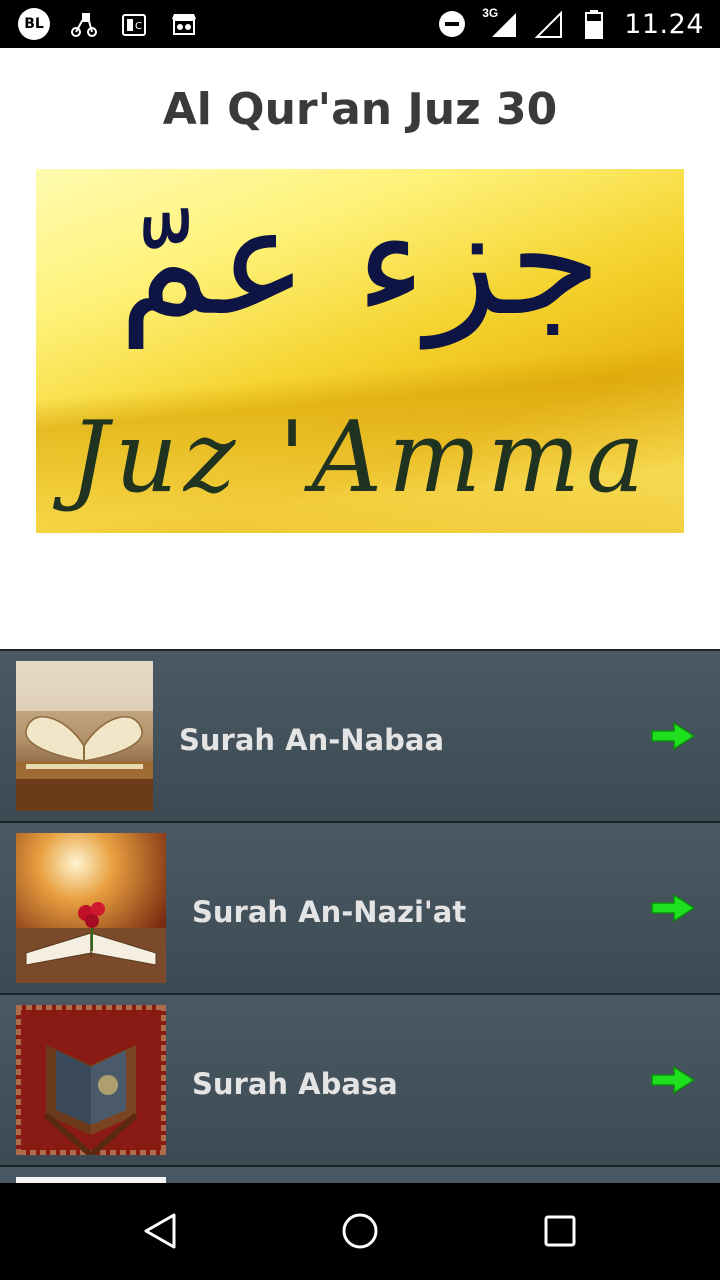 Image resolution: width=720 pixels, height=1280 pixels. Describe the element at coordinates (548, 24) in the screenshot. I see `signal-empty-icon` at that location.